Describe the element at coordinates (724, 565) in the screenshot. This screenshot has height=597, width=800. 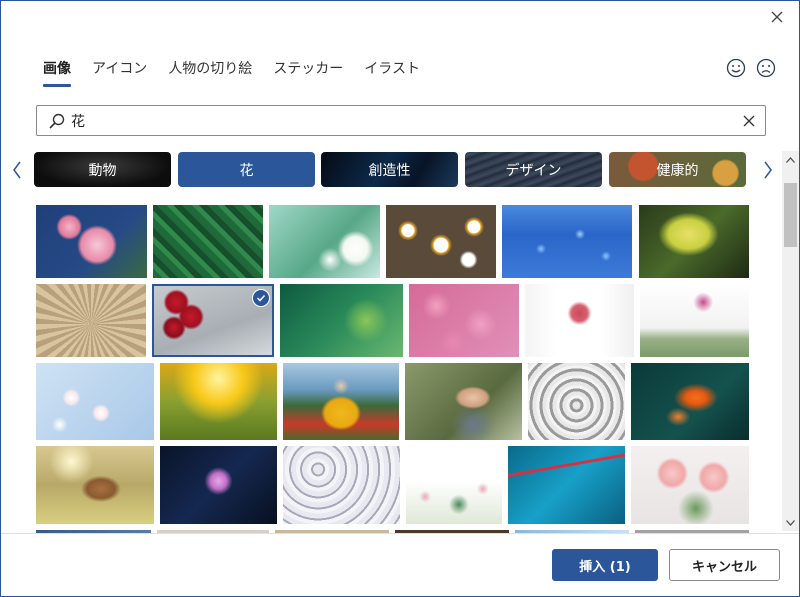
I see `cancel-button: キャンセル` at that location.